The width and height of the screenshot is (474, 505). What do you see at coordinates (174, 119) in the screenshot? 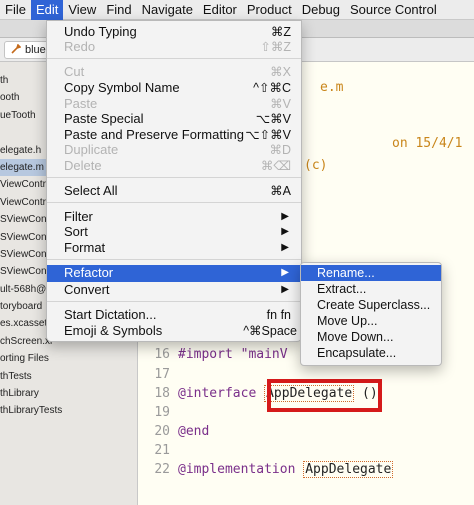
I see `menu-item-paste-special: Paste Special ⌥⌘V` at bounding box center [174, 119].